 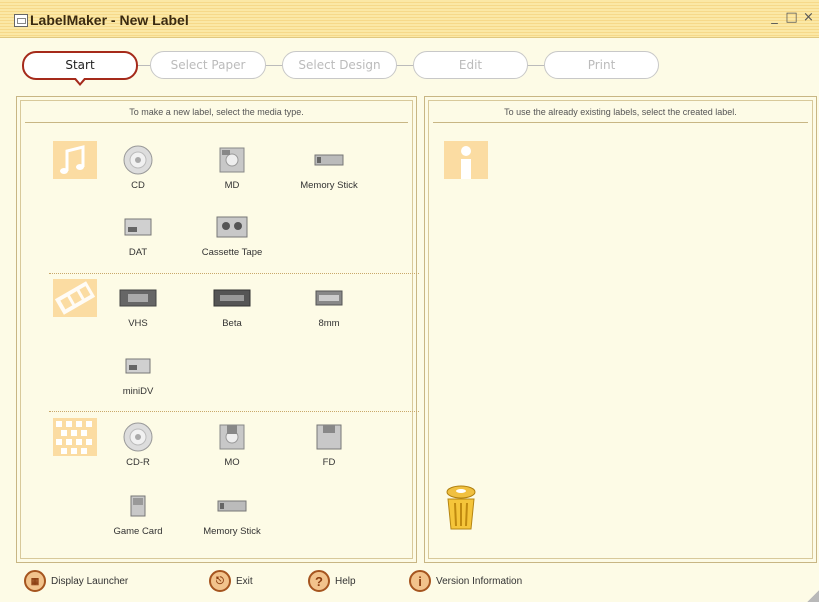 What do you see at coordinates (479, 581) in the screenshot?
I see `version-info-label: Version Information` at bounding box center [479, 581].